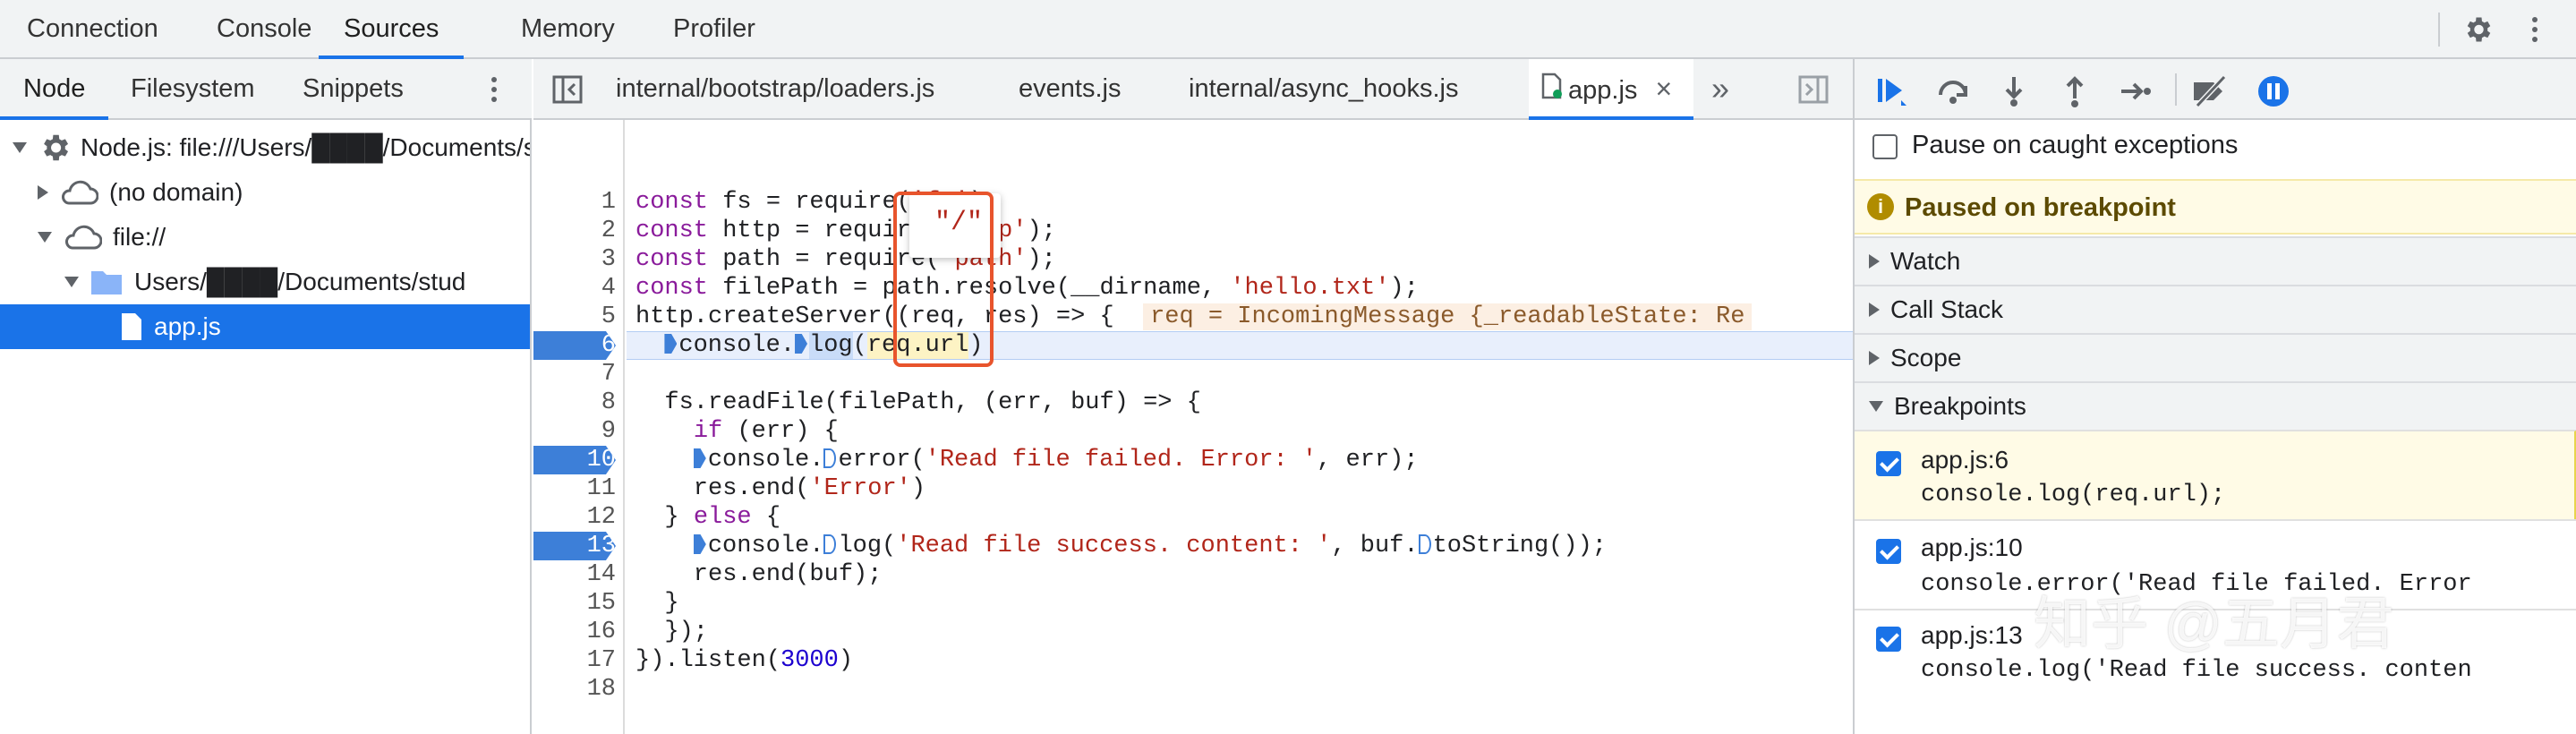 This screenshot has width=2576, height=734. What do you see at coordinates (943, 279) in the screenshot?
I see `annotation-highlight-box` at bounding box center [943, 279].